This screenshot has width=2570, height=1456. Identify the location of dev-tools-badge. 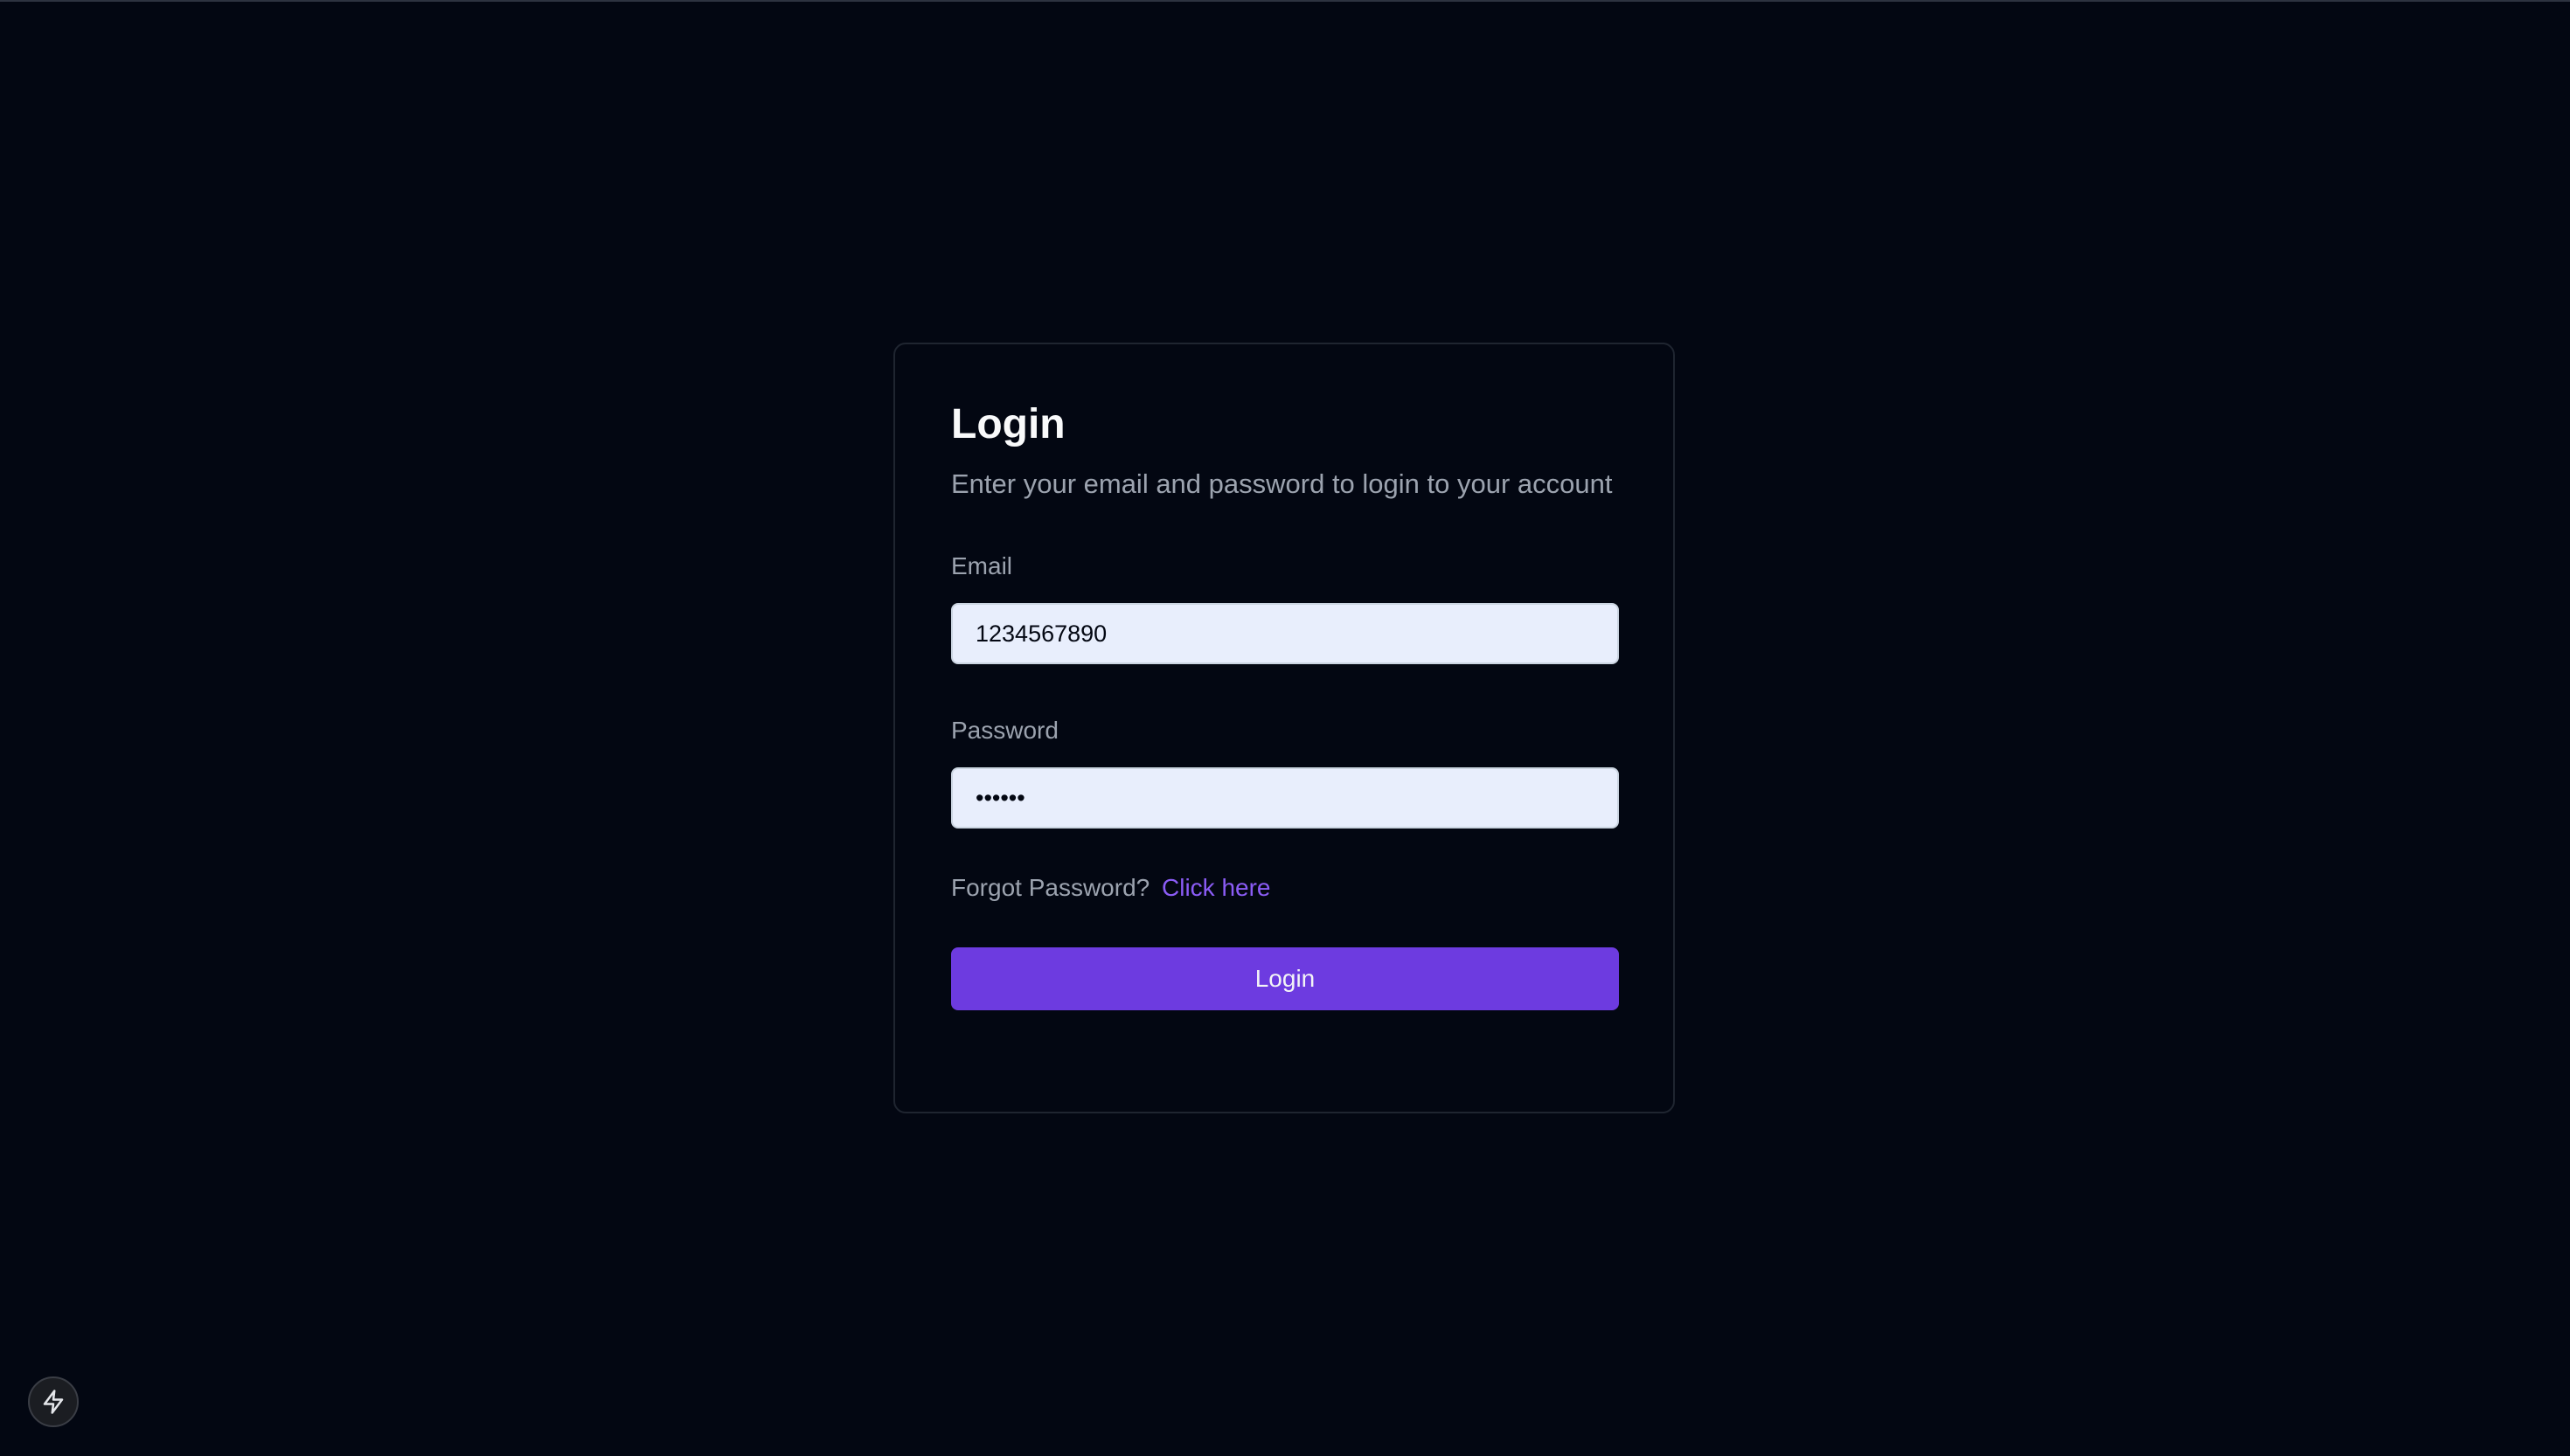
(53, 1401).